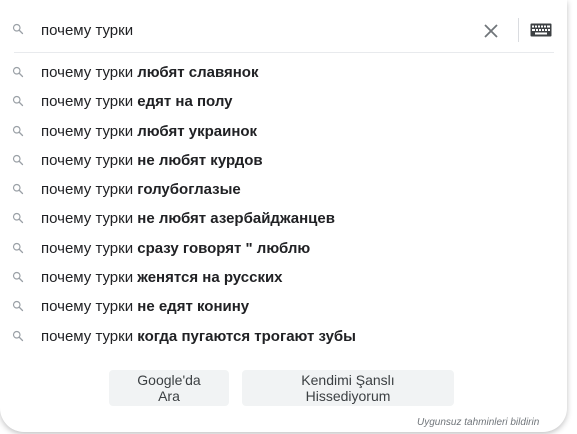 The width and height of the screenshot is (577, 434). What do you see at coordinates (283, 100) in the screenshot?
I see `suggestion-item: почему турки едят на полу` at bounding box center [283, 100].